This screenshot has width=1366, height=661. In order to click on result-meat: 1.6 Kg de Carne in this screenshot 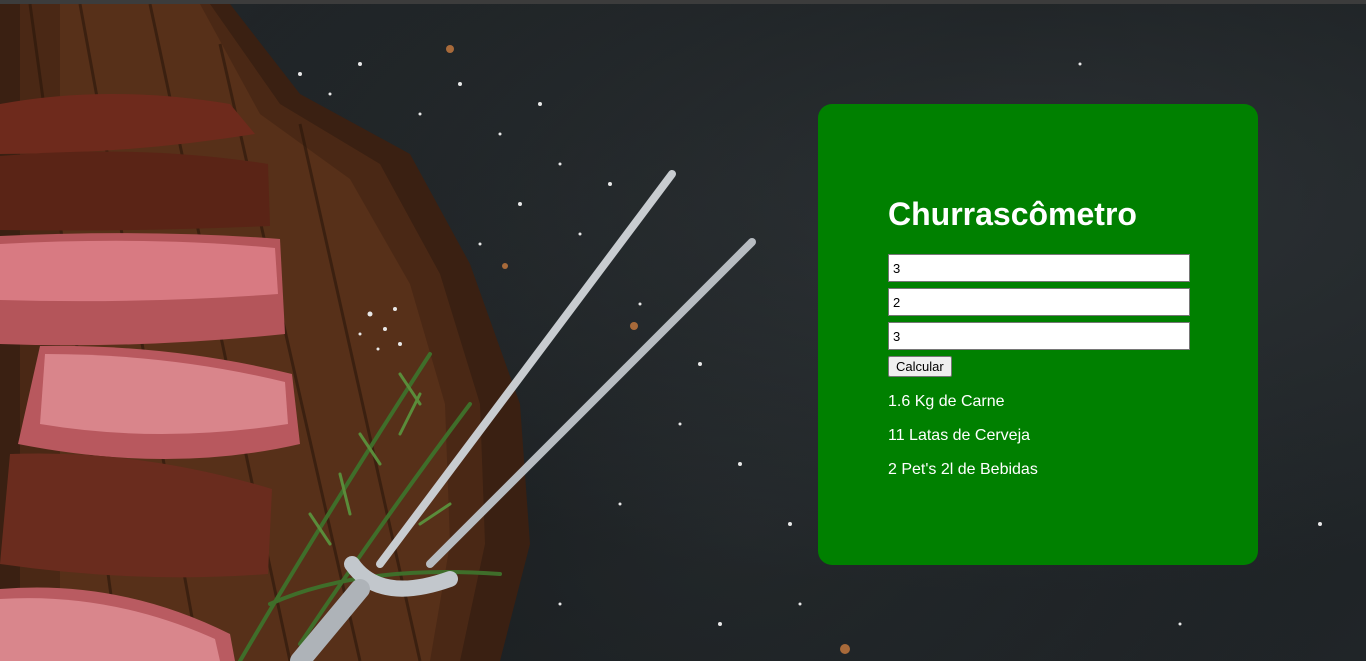, I will do `click(946, 401)`.